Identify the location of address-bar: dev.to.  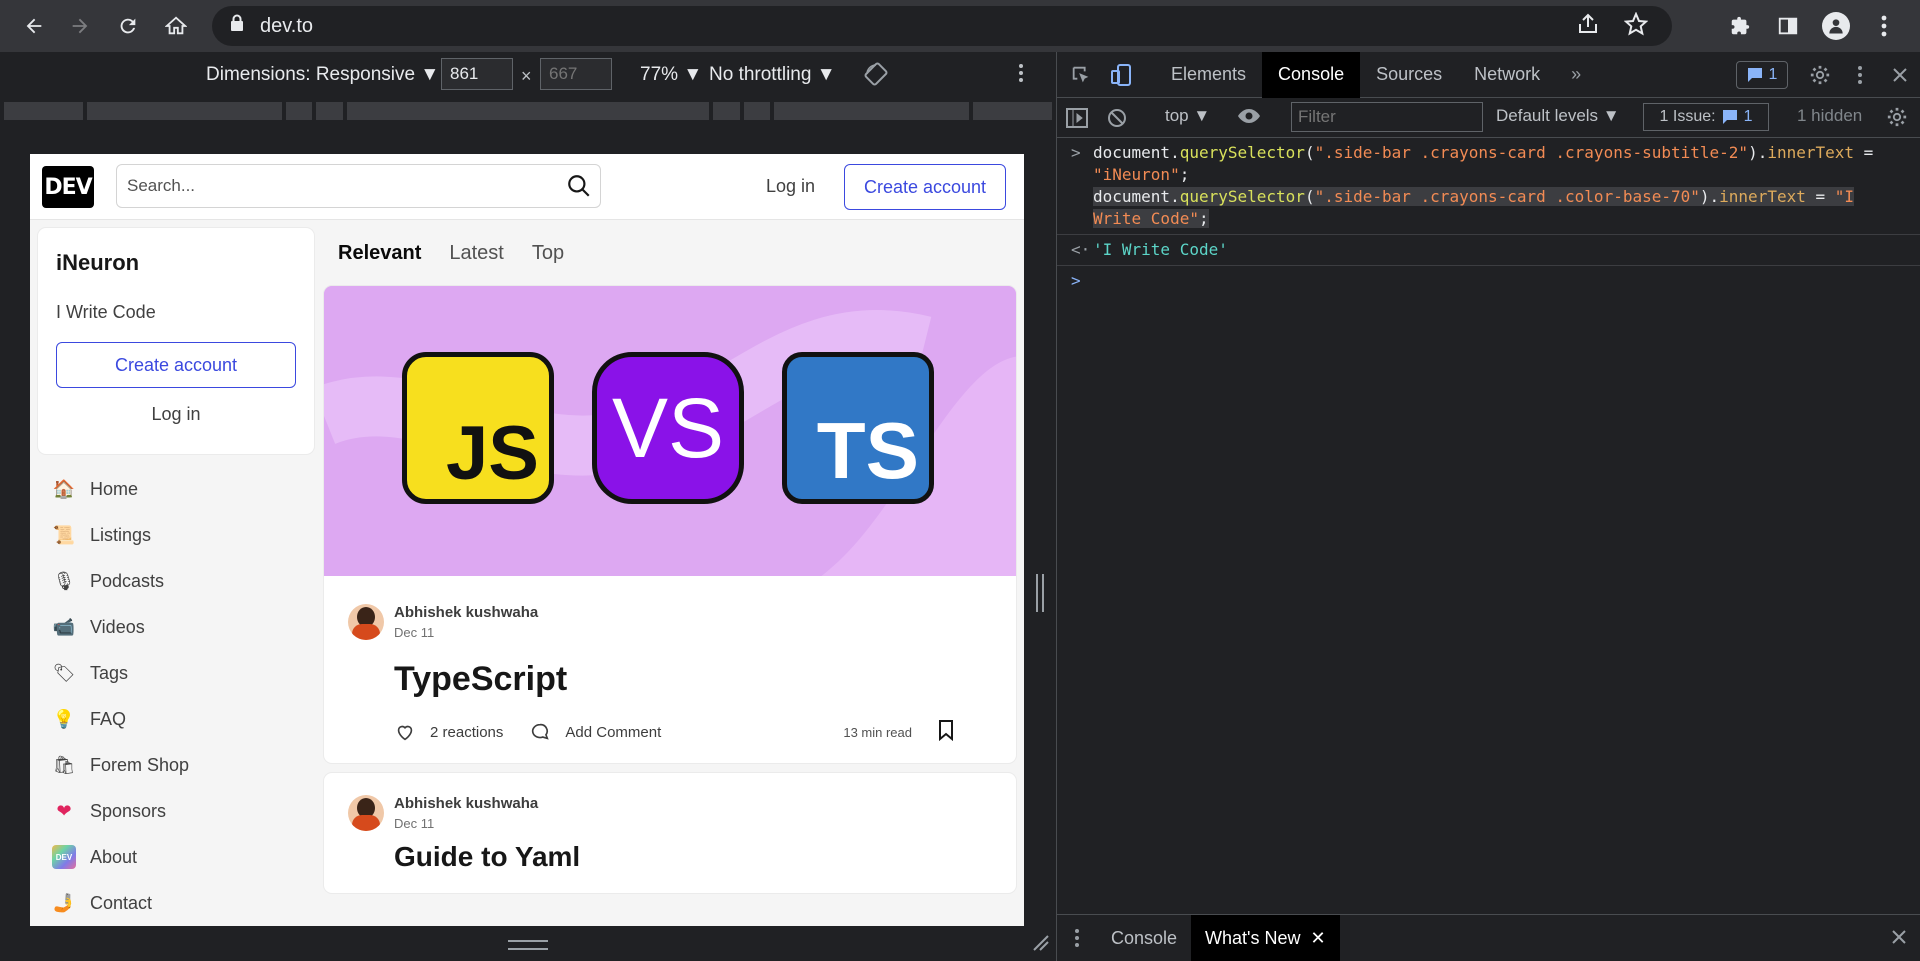
(942, 26).